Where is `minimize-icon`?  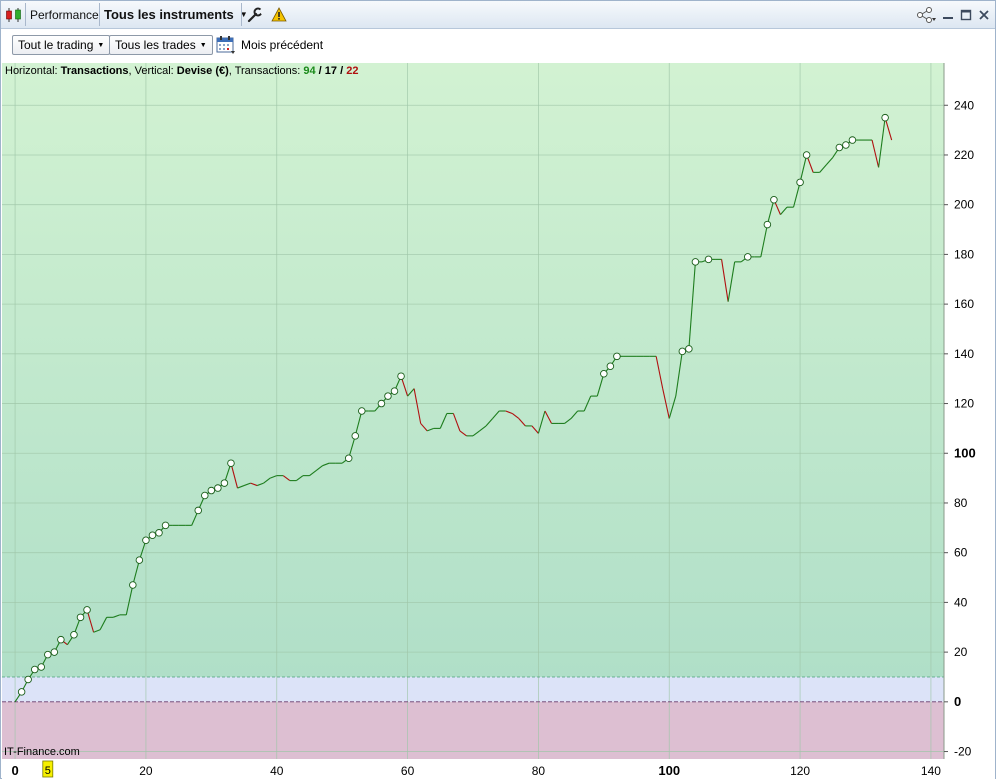 minimize-icon is located at coordinates (948, 15).